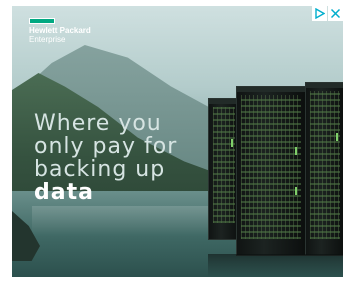  What do you see at coordinates (98, 123) in the screenshot?
I see `headline-line-1: Where you` at bounding box center [98, 123].